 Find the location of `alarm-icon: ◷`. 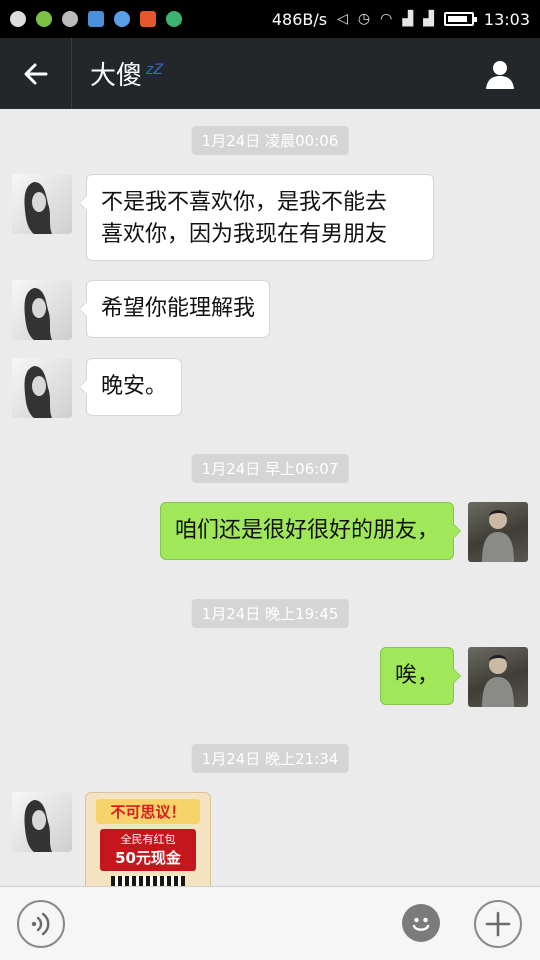

alarm-icon: ◷ is located at coordinates (364, 19).